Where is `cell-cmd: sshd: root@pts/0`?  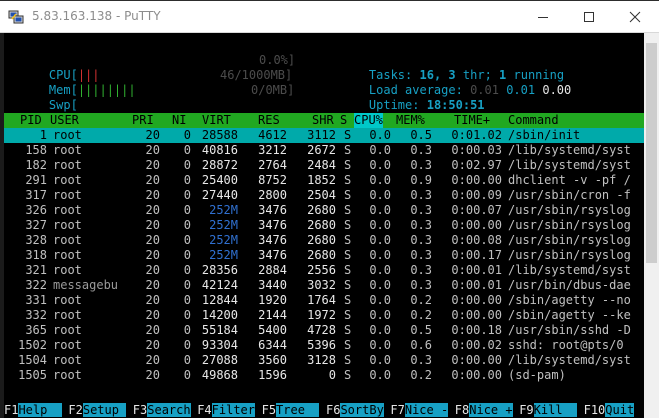 cell-cmd: sshd: root@pts/0 is located at coordinates (566, 345).